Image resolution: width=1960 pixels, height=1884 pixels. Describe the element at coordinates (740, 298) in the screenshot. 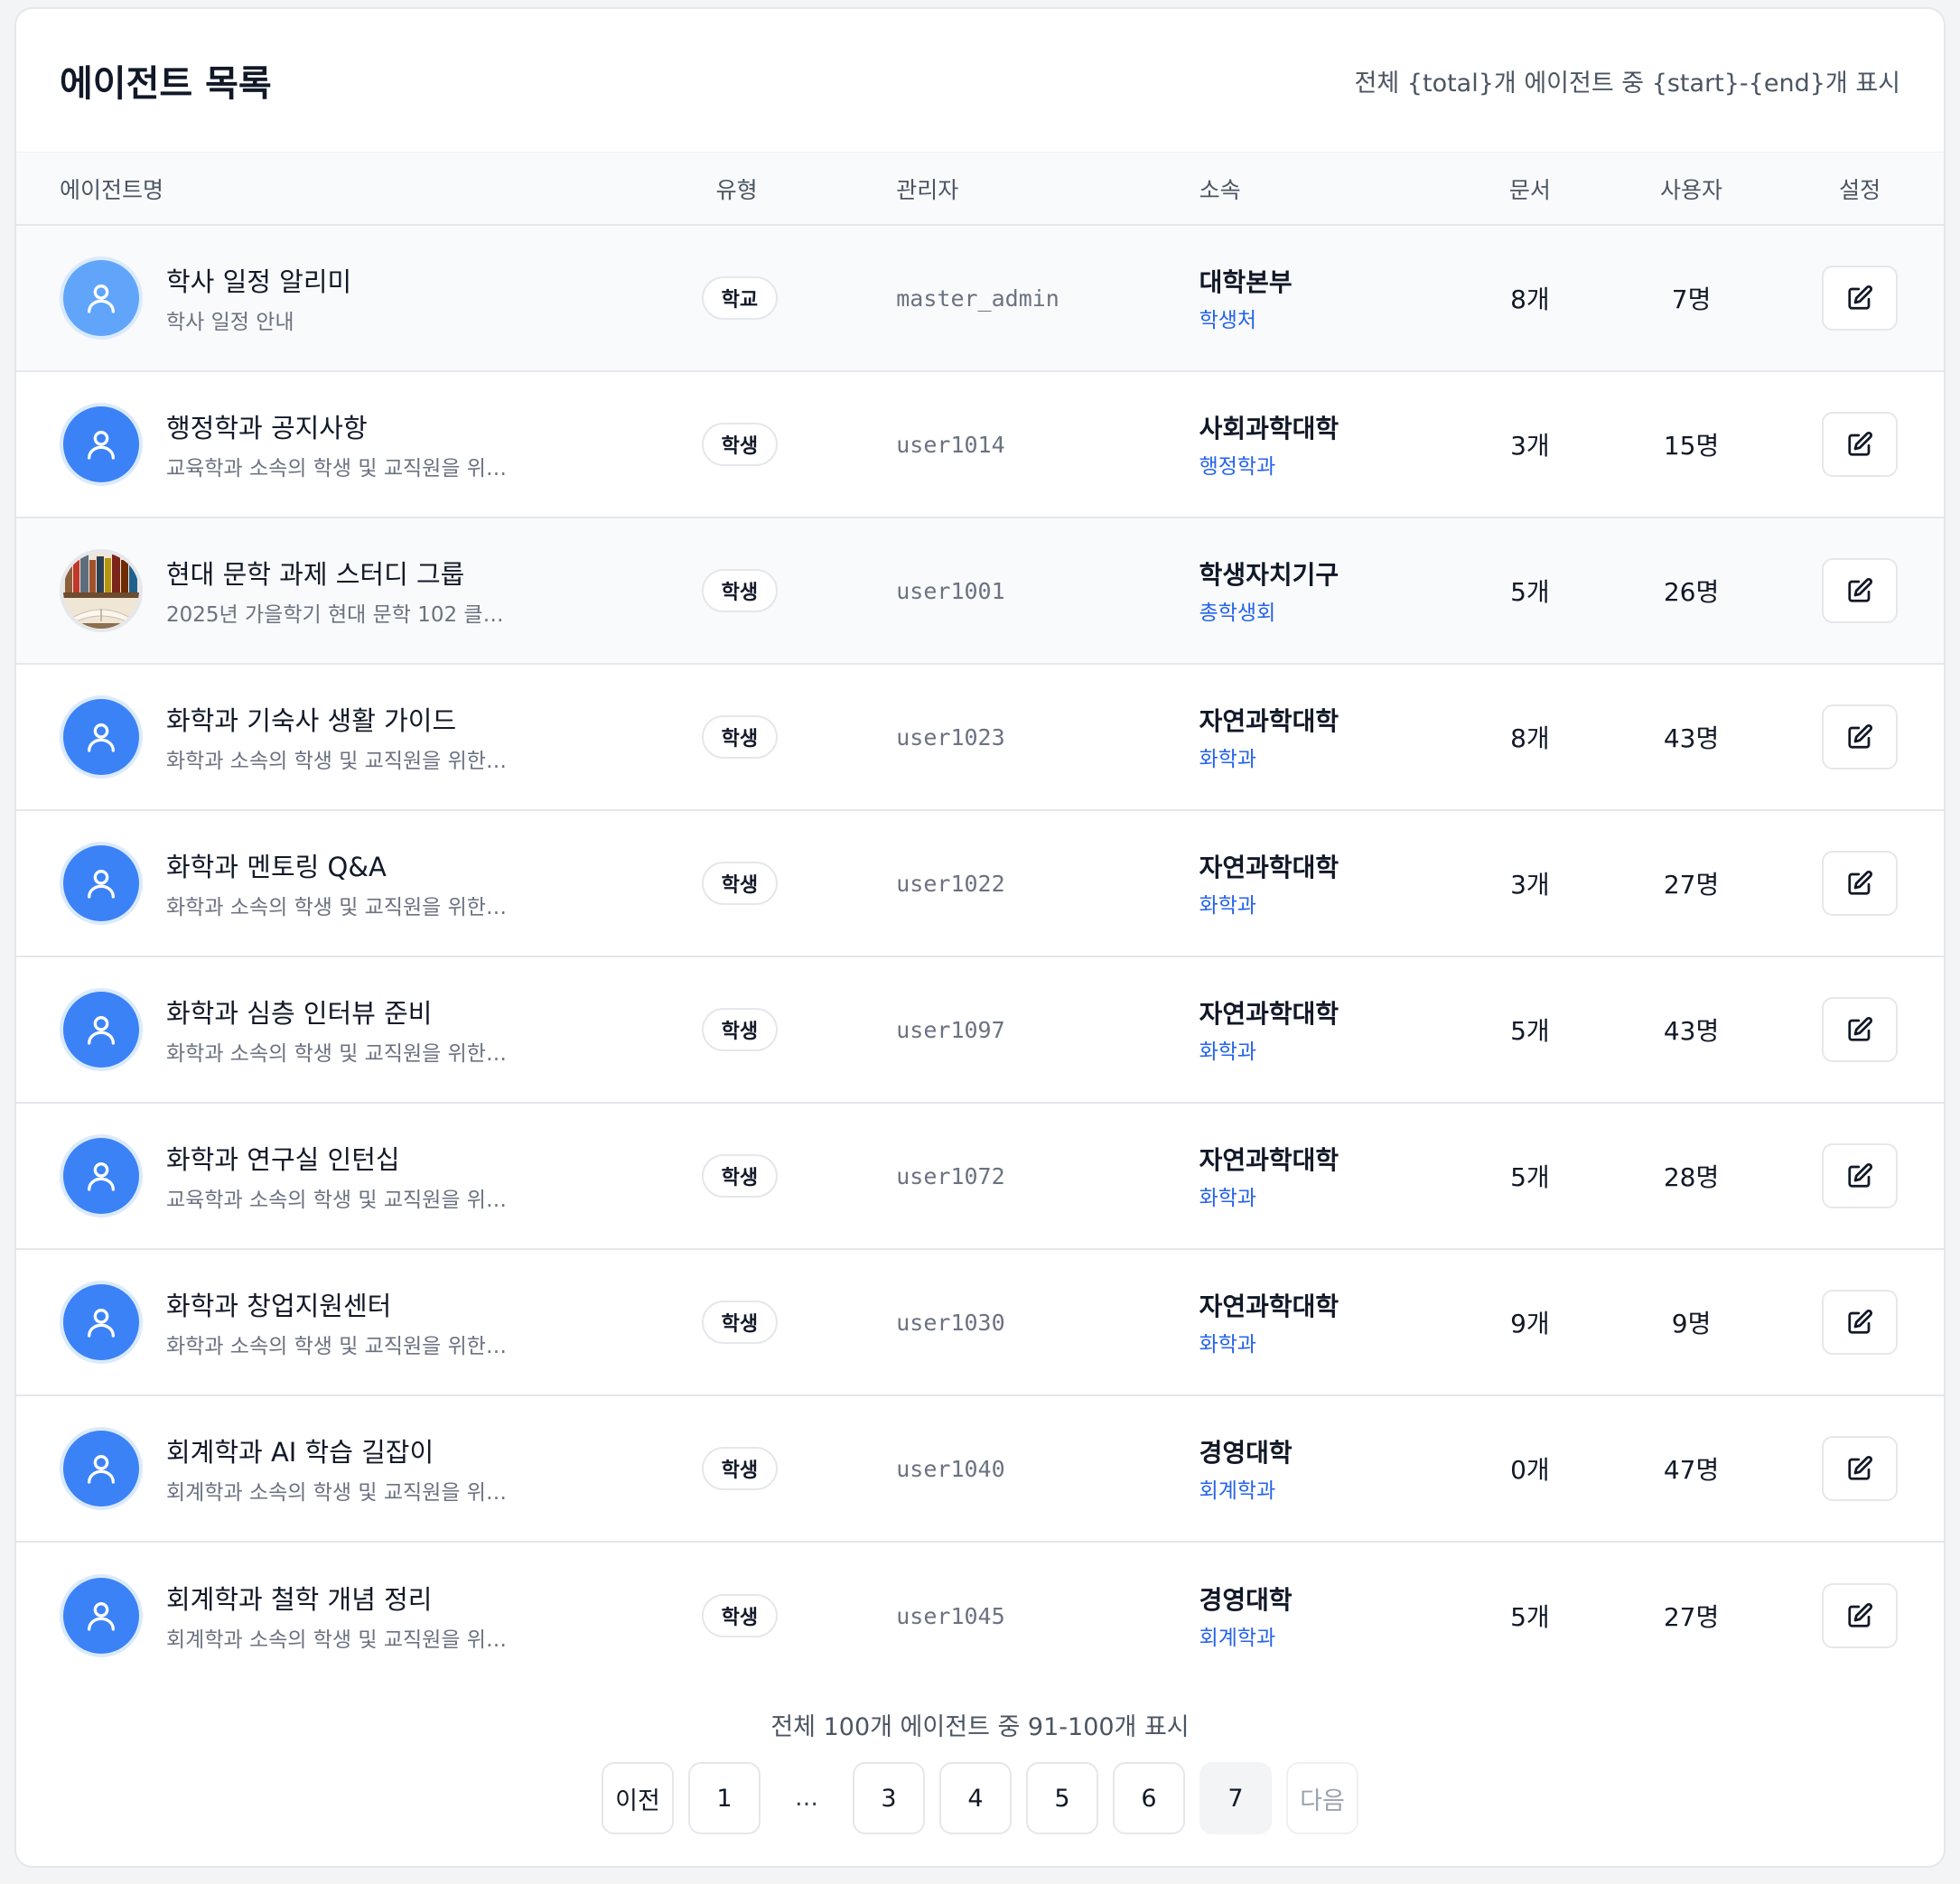

I see `type-badge: 학교` at that location.